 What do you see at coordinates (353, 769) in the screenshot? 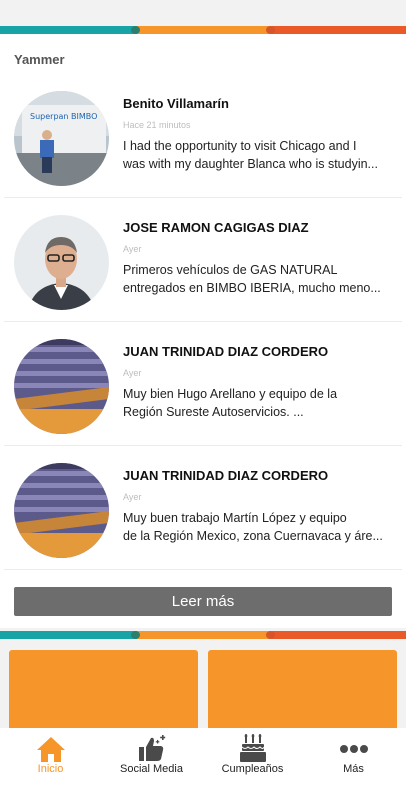
I see `nav-label: Más` at bounding box center [353, 769].